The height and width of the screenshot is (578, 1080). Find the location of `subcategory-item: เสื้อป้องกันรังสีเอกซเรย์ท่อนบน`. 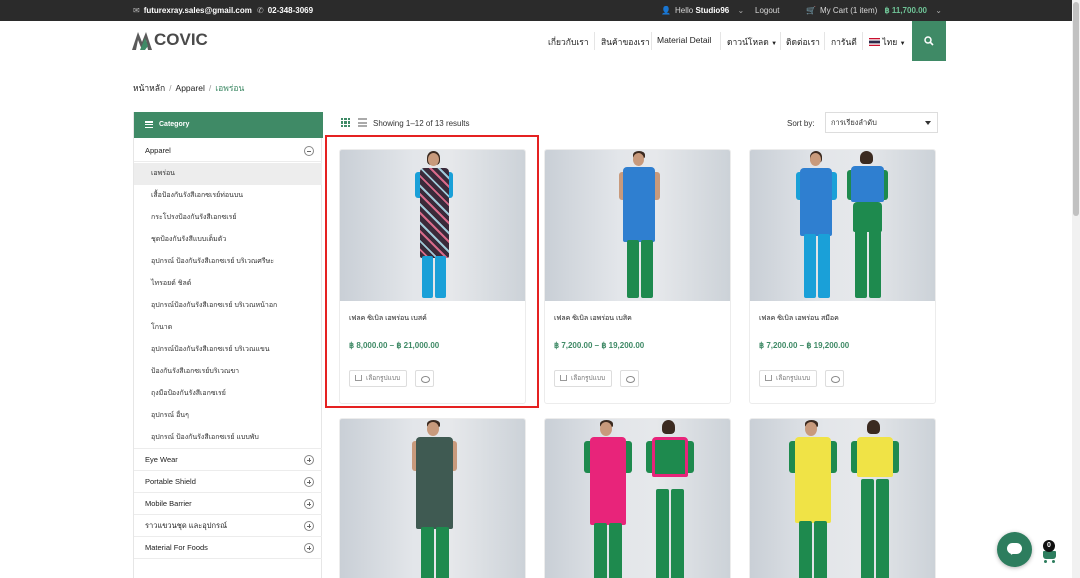

subcategory-item: เสื้อป้องกันรังสีเอกซเรย์ท่อนบน is located at coordinates (228, 196).